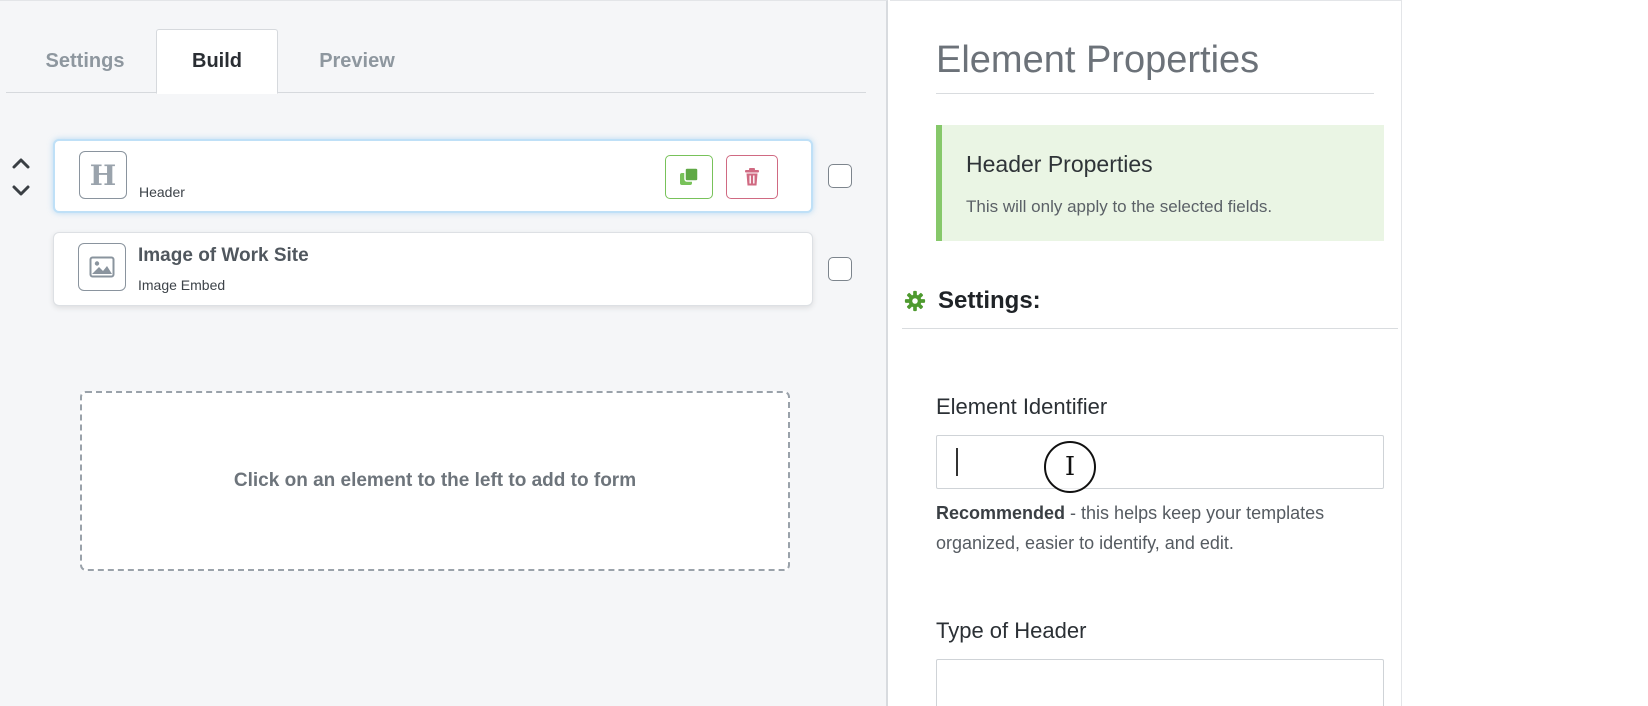 The width and height of the screenshot is (1648, 706). I want to click on element-identifier-input, so click(1160, 462).